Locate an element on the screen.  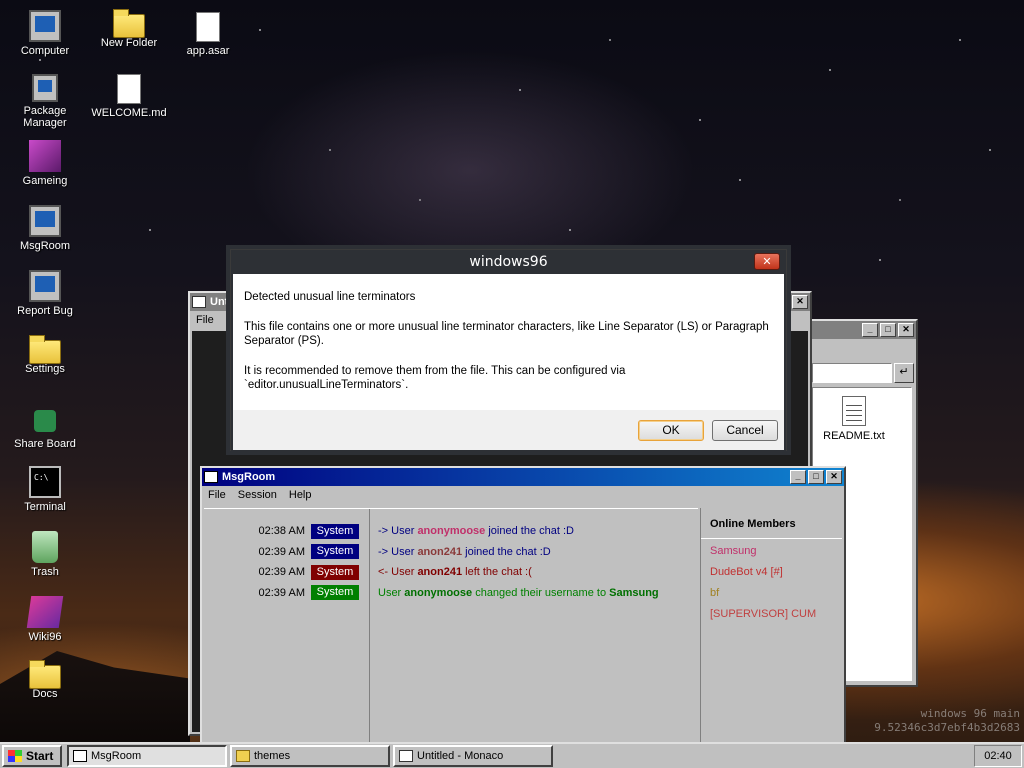
desktop-icon-trash: Trash is located at coordinates (45, 554).